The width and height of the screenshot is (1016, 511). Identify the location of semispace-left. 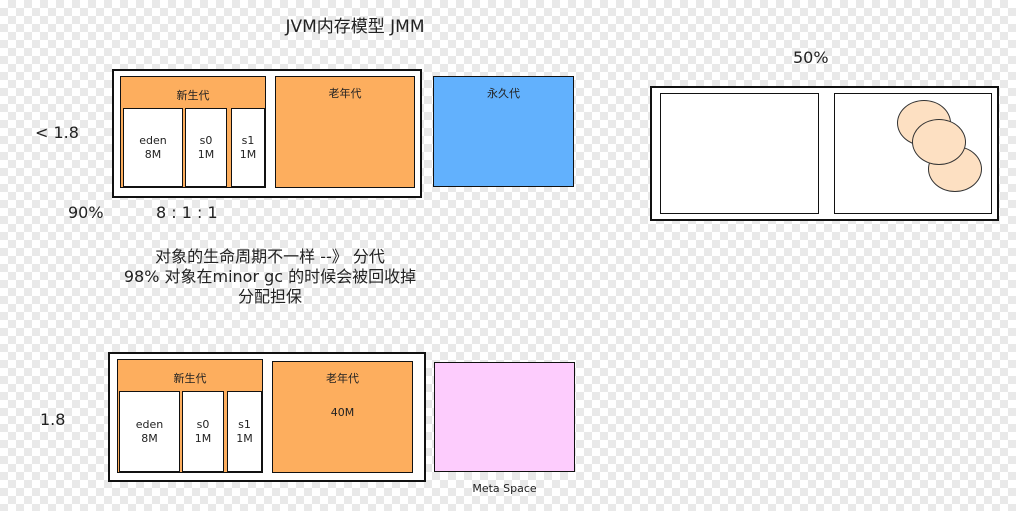
(739, 153).